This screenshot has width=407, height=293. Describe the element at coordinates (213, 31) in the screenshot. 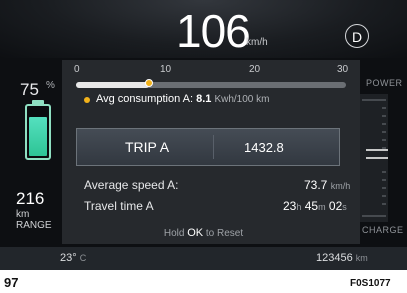

I see `speed-readout: 106` at that location.